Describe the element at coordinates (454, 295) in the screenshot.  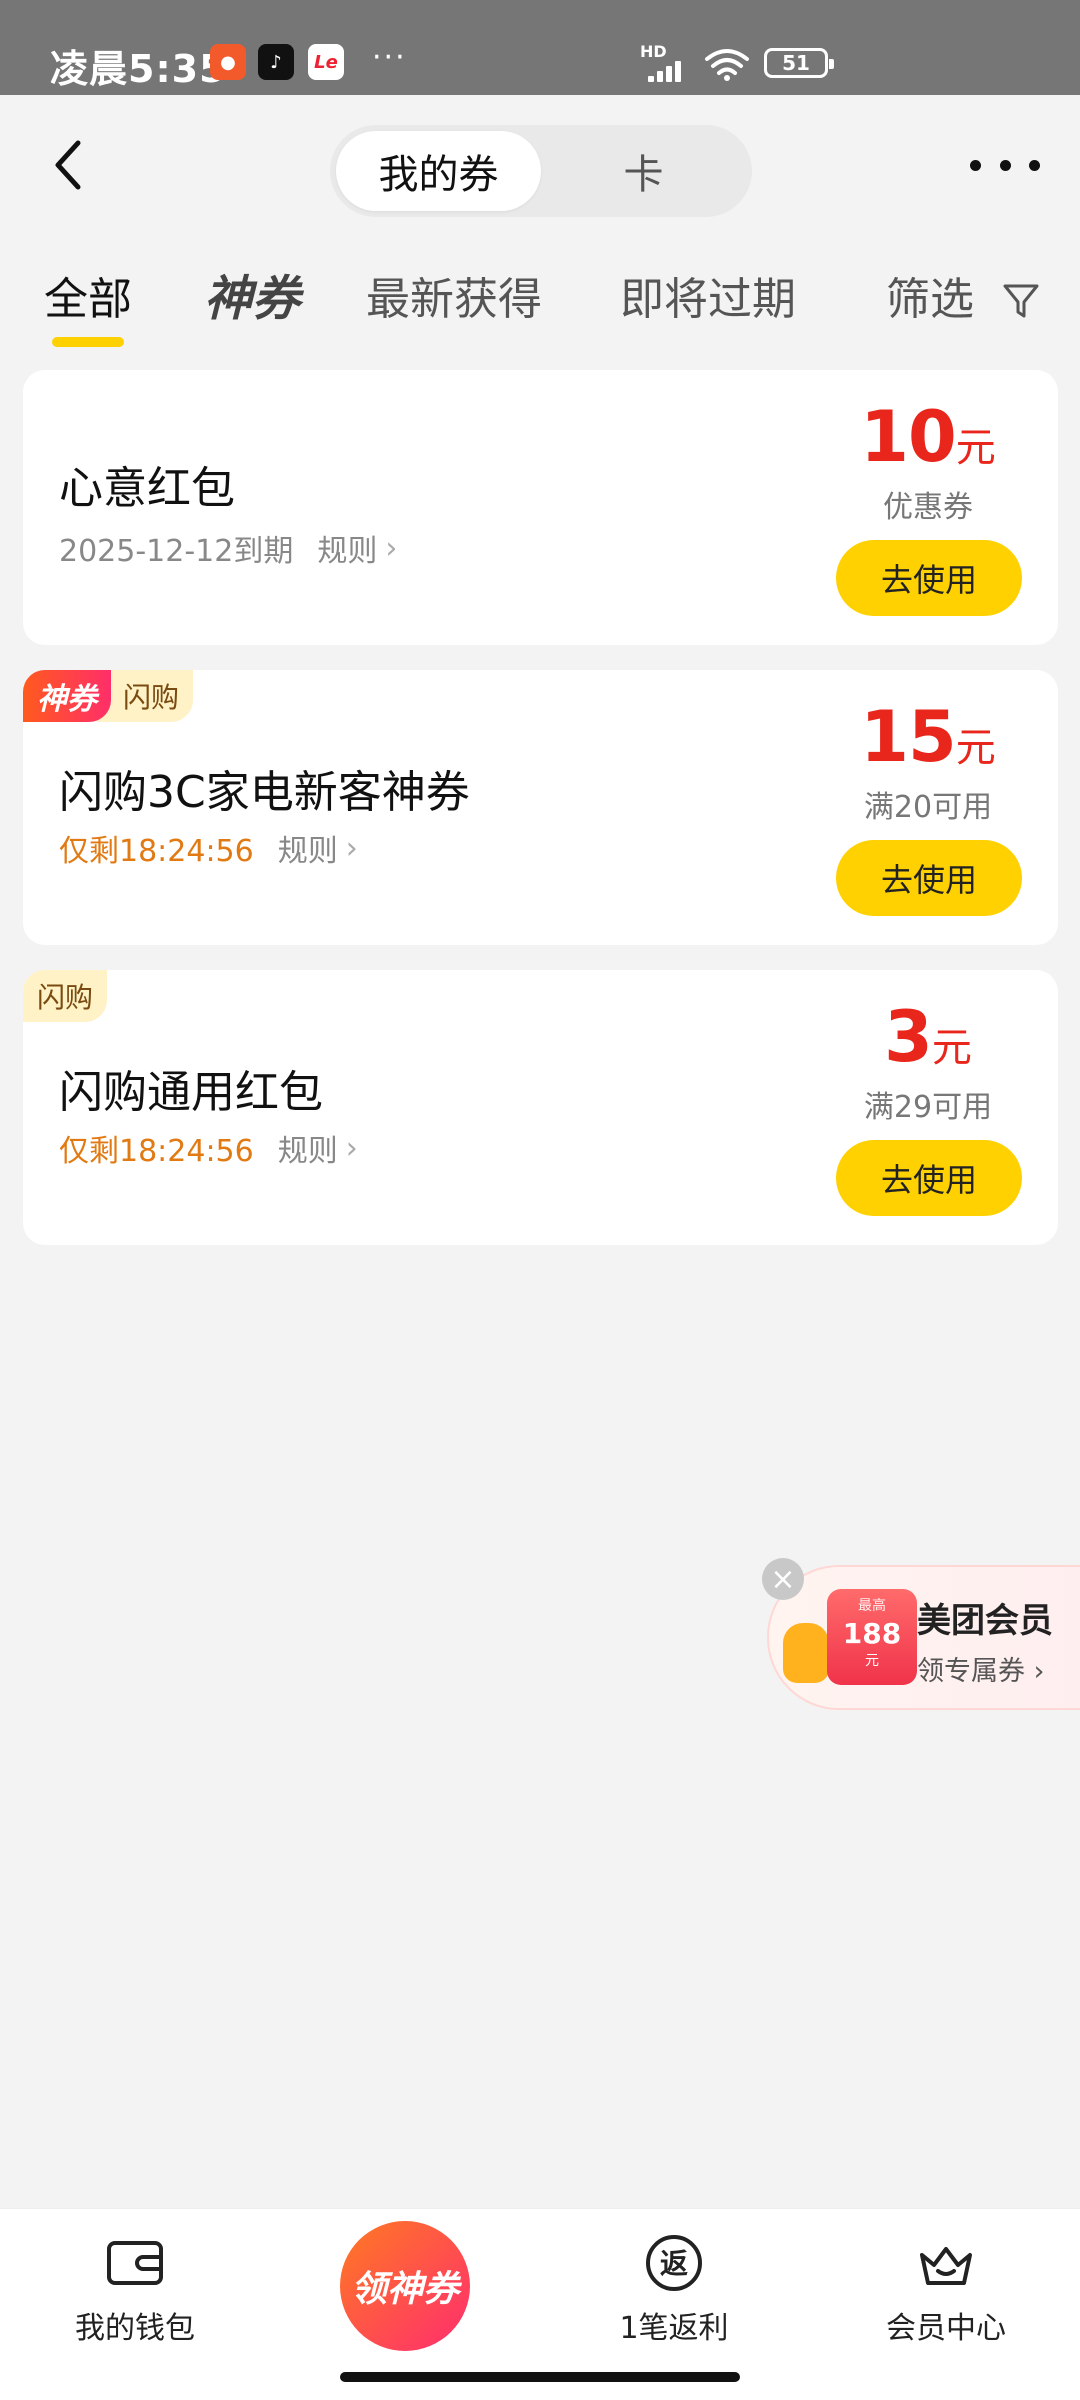
I see `tab-newest: 最新获得` at that location.